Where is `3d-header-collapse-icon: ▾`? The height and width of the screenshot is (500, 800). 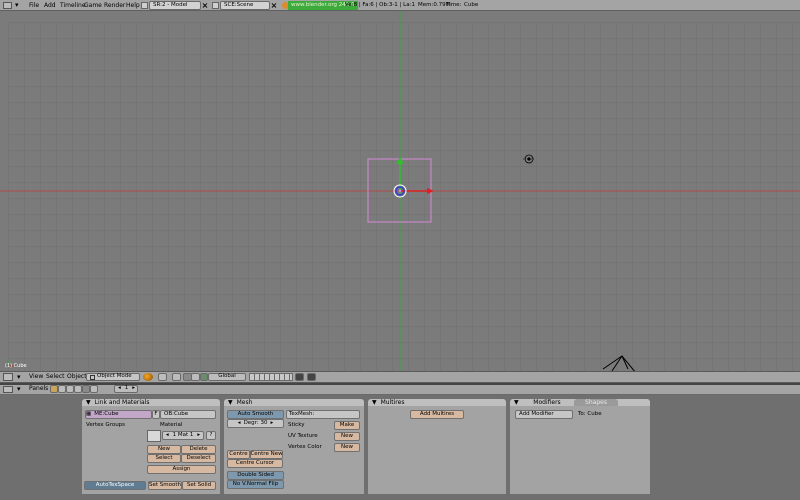 3d-header-collapse-icon: ▾ is located at coordinates (19, 377).